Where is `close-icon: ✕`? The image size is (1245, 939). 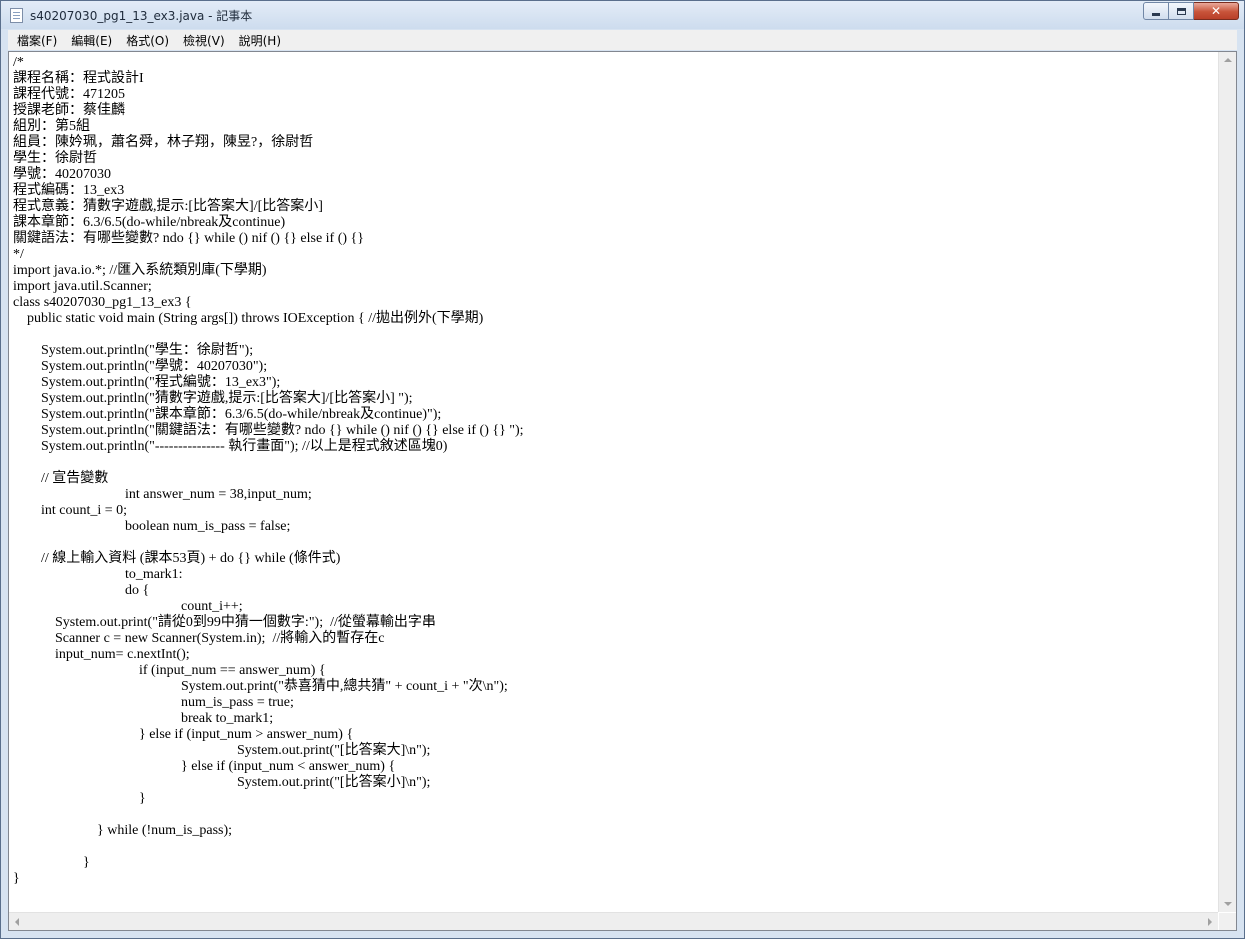 close-icon: ✕ is located at coordinates (1216, 11).